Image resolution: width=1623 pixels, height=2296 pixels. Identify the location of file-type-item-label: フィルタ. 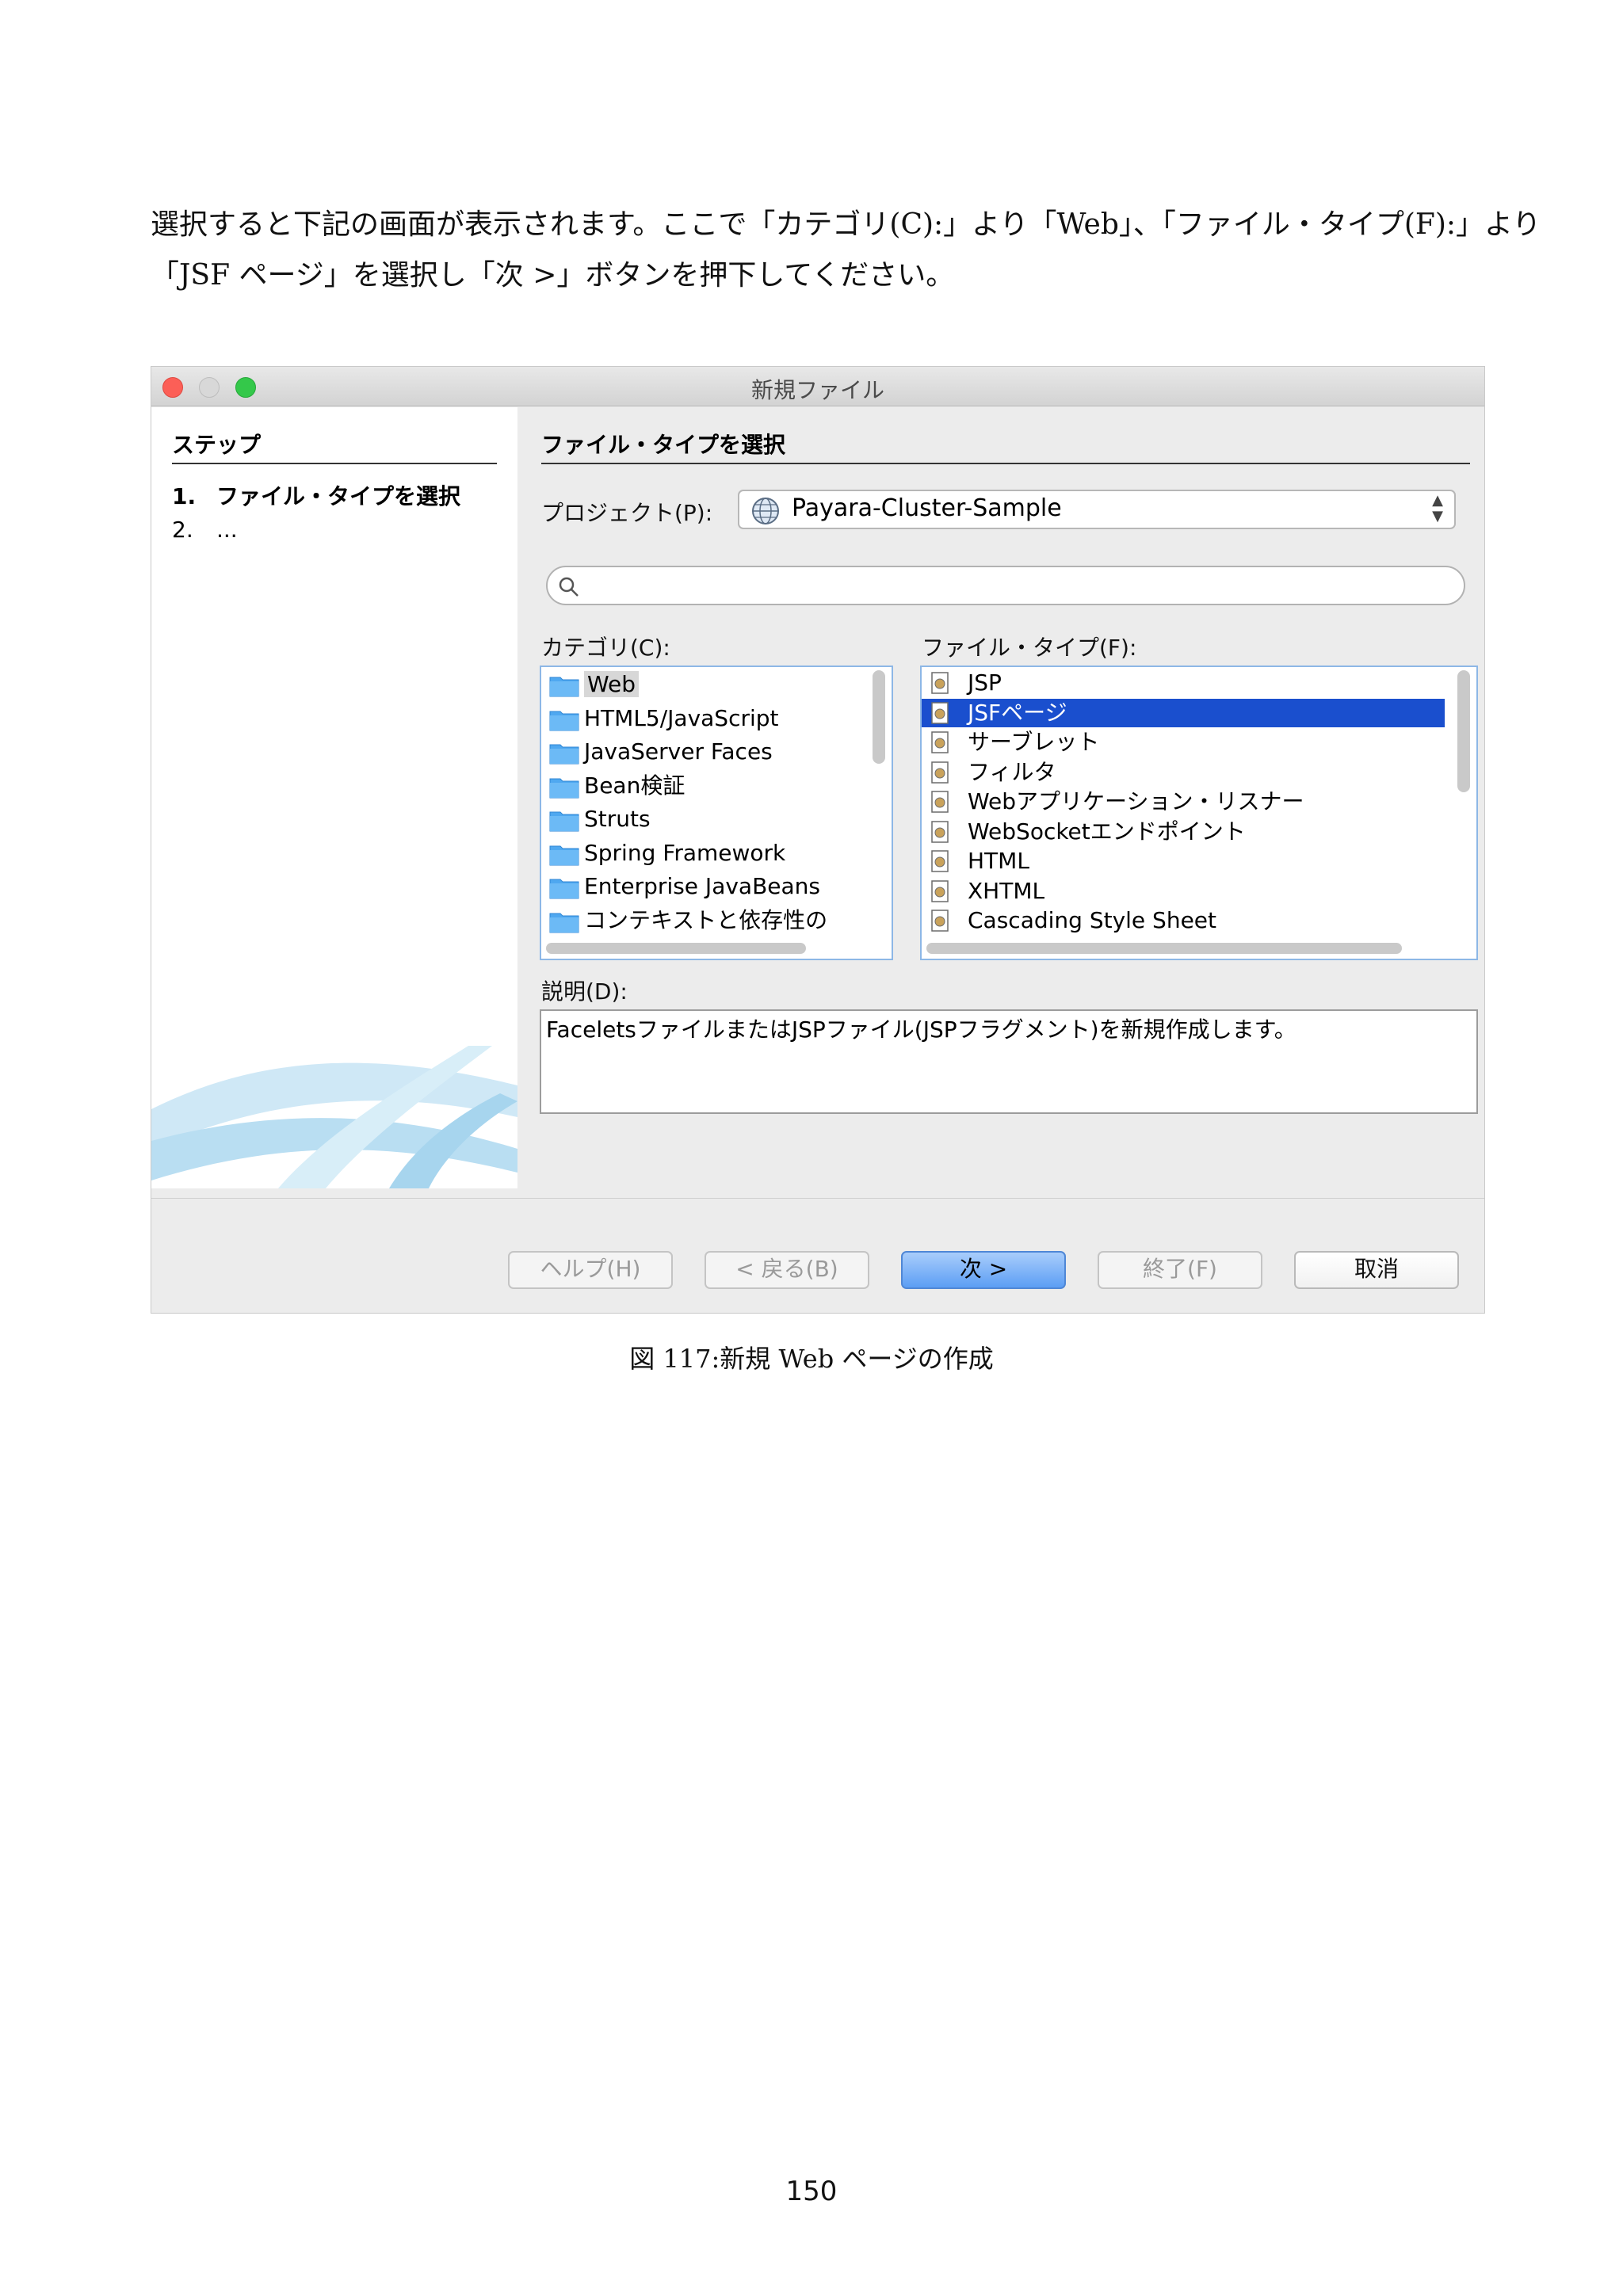
(1012, 771).